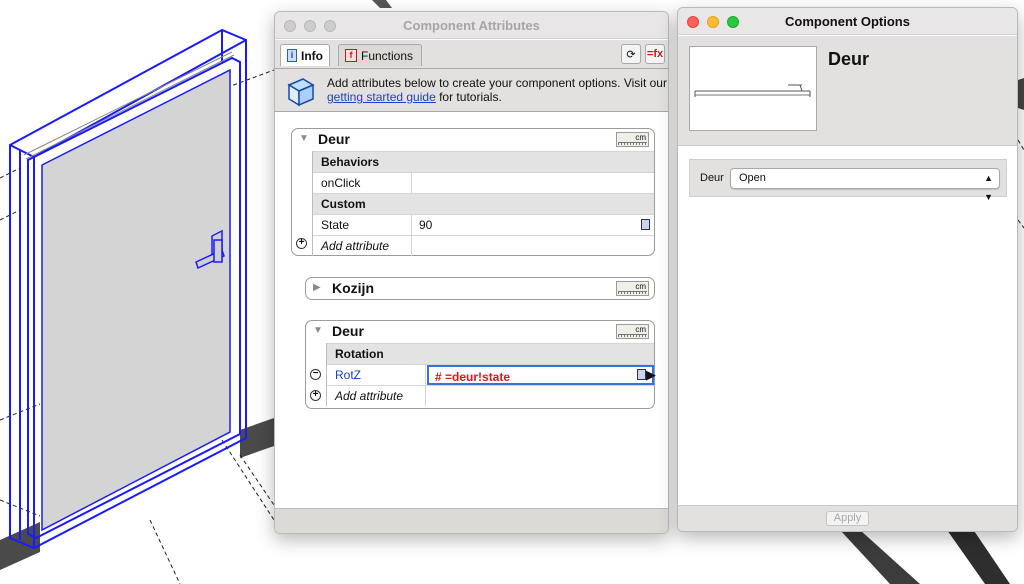 Image resolution: width=1024 pixels, height=584 pixels. Describe the element at coordinates (315, 374) in the screenshot. I see `delete-attribute-icon: −` at that location.